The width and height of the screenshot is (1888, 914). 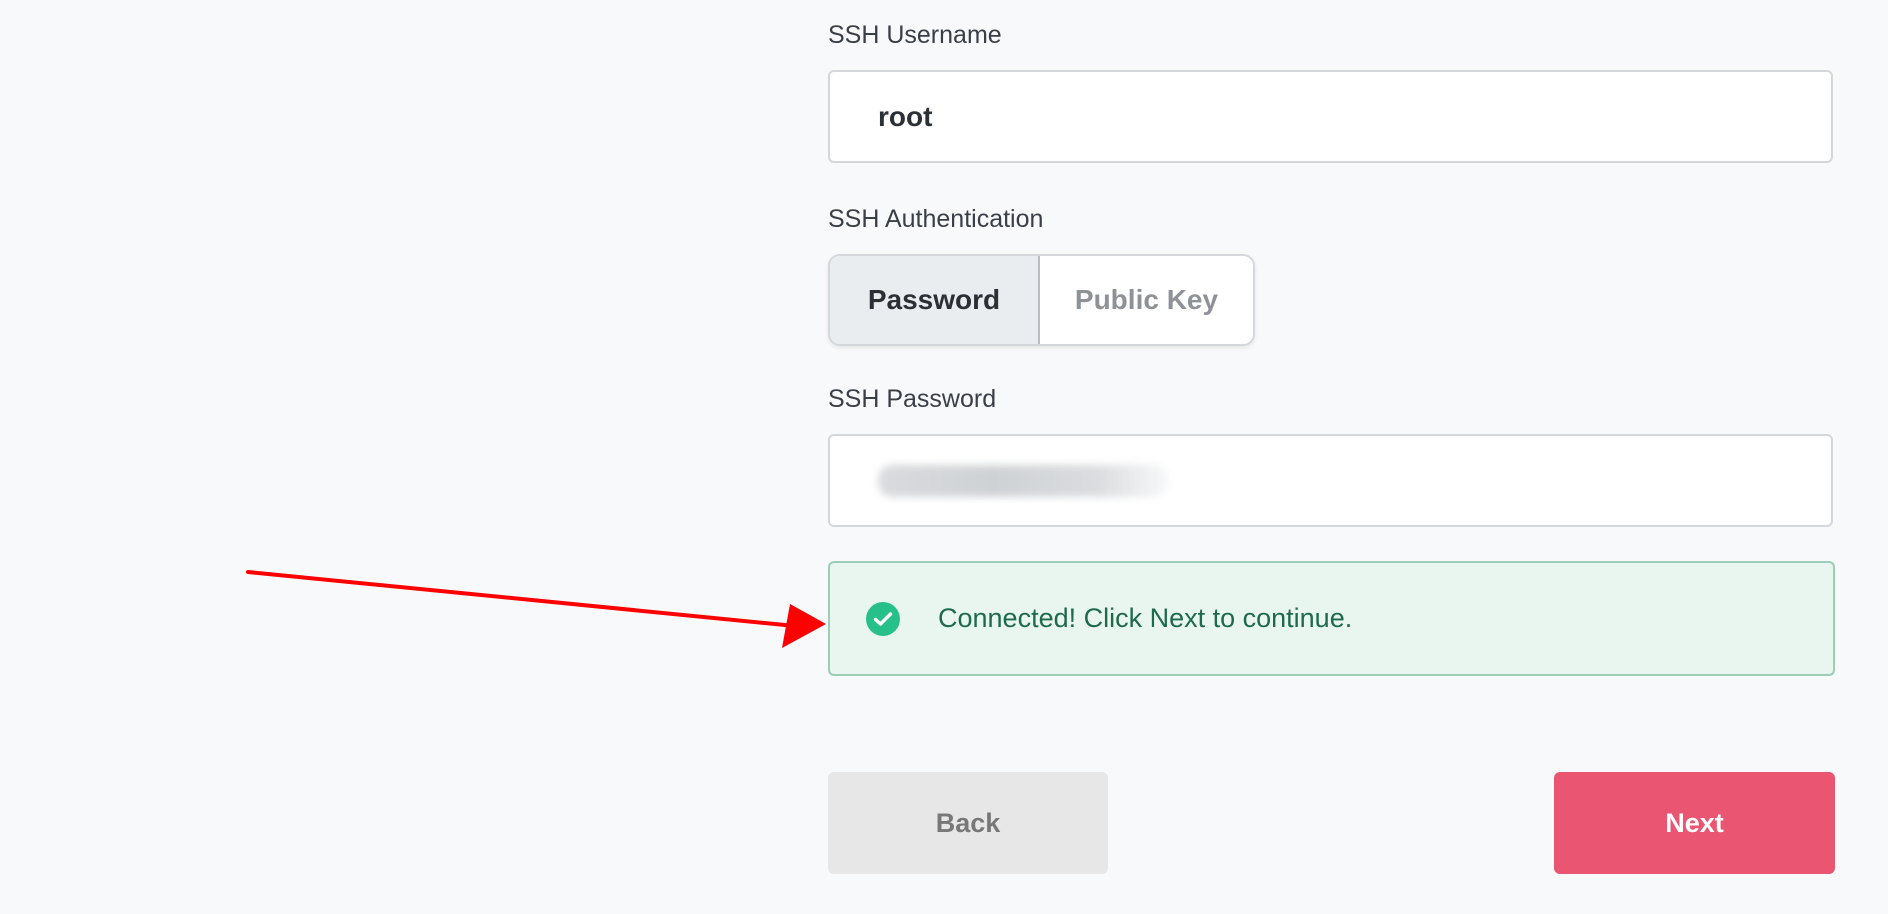 I want to click on auth-option-public-key: Public Key, so click(x=1146, y=300).